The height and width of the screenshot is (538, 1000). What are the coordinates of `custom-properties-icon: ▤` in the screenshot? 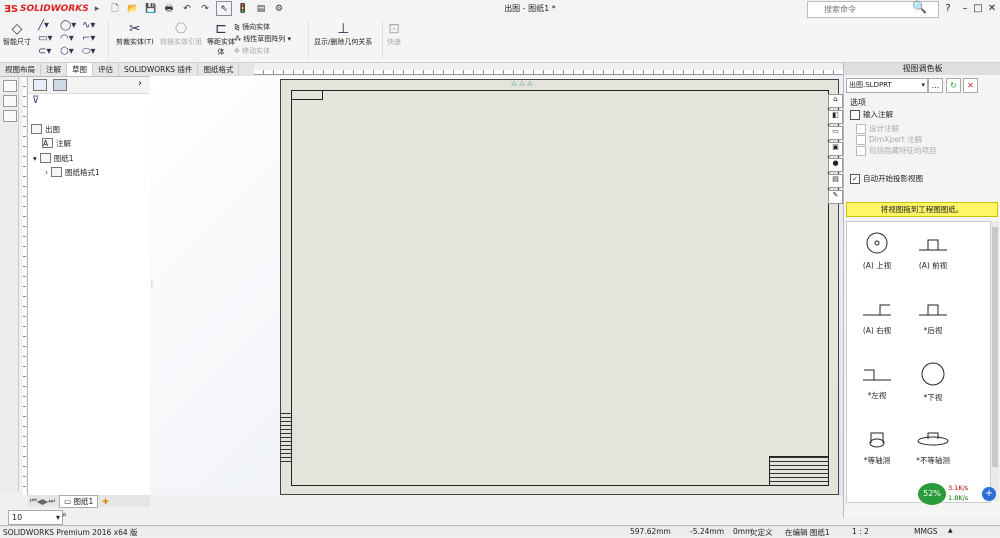 It's located at (835, 181).